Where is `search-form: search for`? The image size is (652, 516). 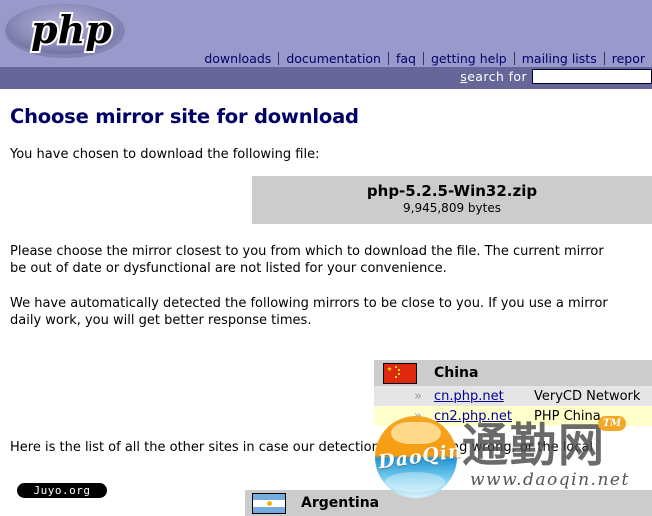 search-form: search for is located at coordinates (556, 76).